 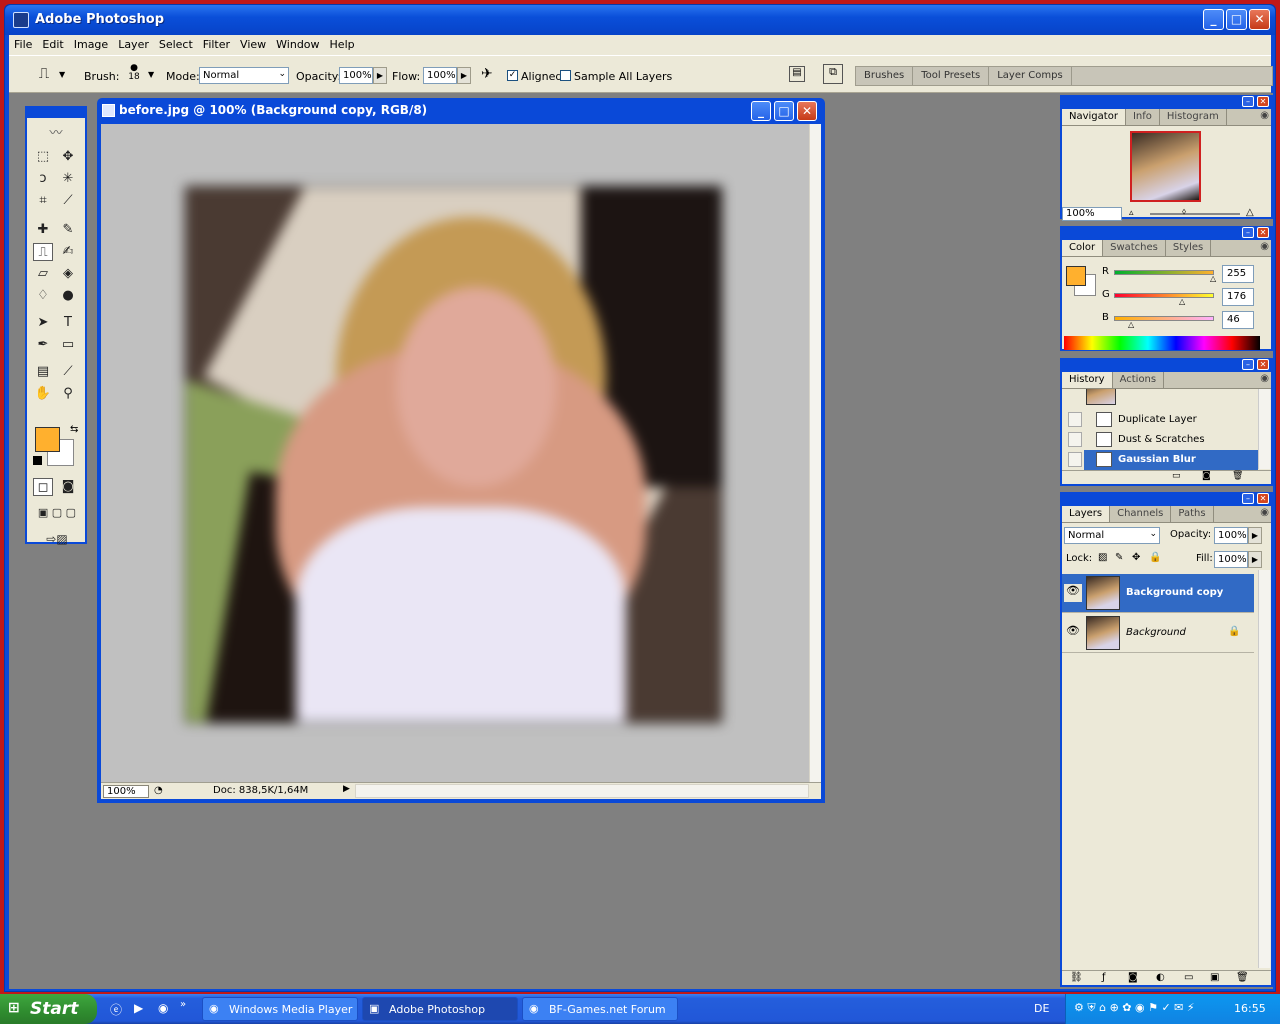 What do you see at coordinates (565, 75) in the screenshot?
I see `sample-all-layers-checkbox` at bounding box center [565, 75].